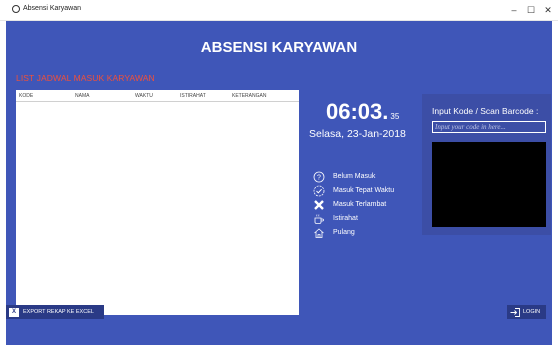  What do you see at coordinates (514, 10) in the screenshot?
I see `minimize-button: –` at bounding box center [514, 10].